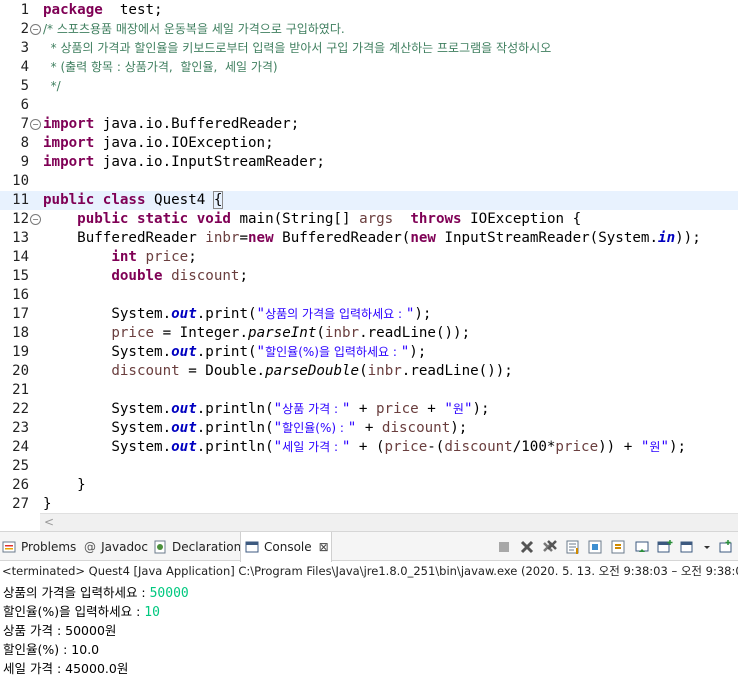 Image resolution: width=738 pixels, height=679 pixels. Describe the element at coordinates (369, 390) in the screenshot. I see `code-line: 21` at that location.